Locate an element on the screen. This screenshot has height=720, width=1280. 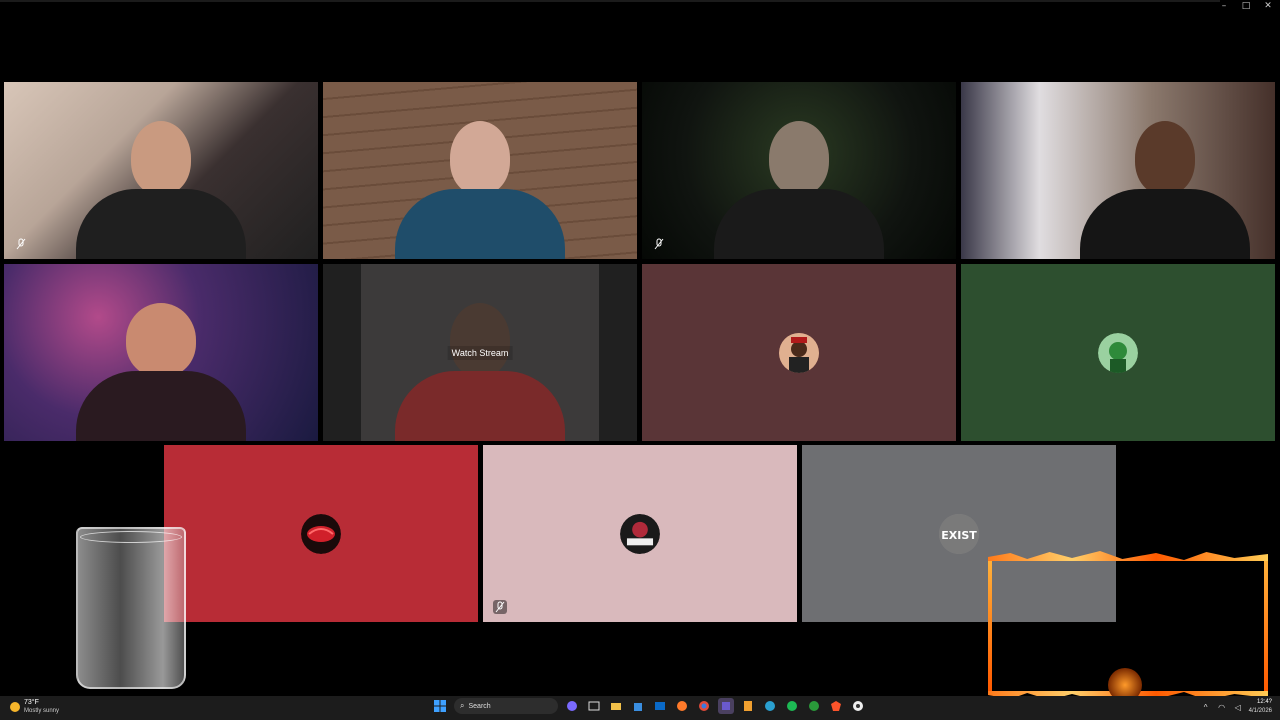
taskbar-apps: ⌕ Search is located at coordinates (649, 706).